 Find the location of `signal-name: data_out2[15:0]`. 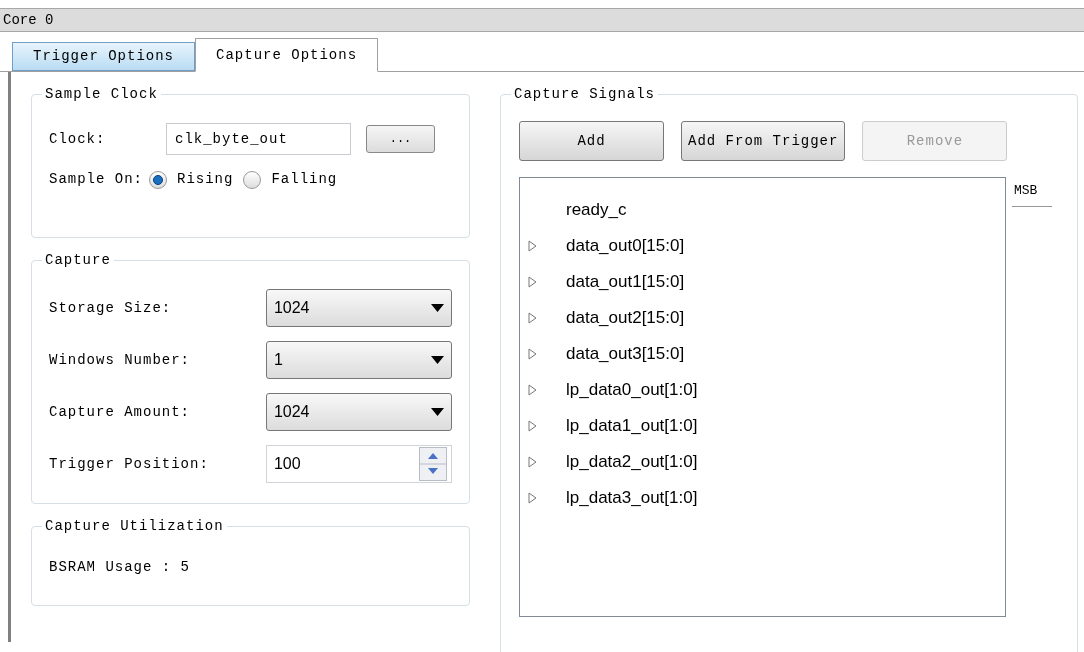

signal-name: data_out2[15:0] is located at coordinates (625, 318).